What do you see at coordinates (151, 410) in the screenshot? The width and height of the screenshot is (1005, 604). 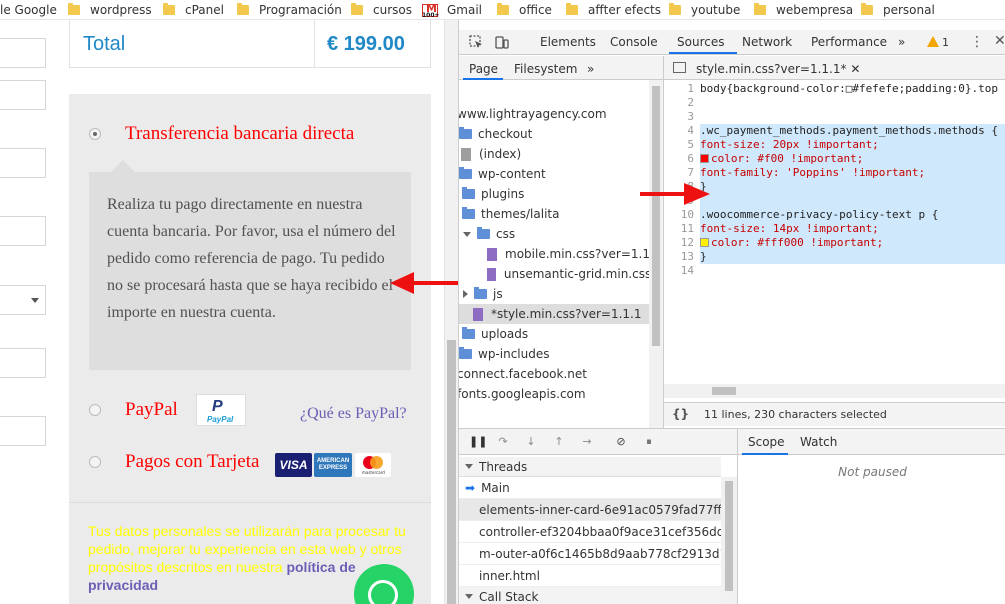 I see `payment-method-paypal-label: PayPal` at bounding box center [151, 410].